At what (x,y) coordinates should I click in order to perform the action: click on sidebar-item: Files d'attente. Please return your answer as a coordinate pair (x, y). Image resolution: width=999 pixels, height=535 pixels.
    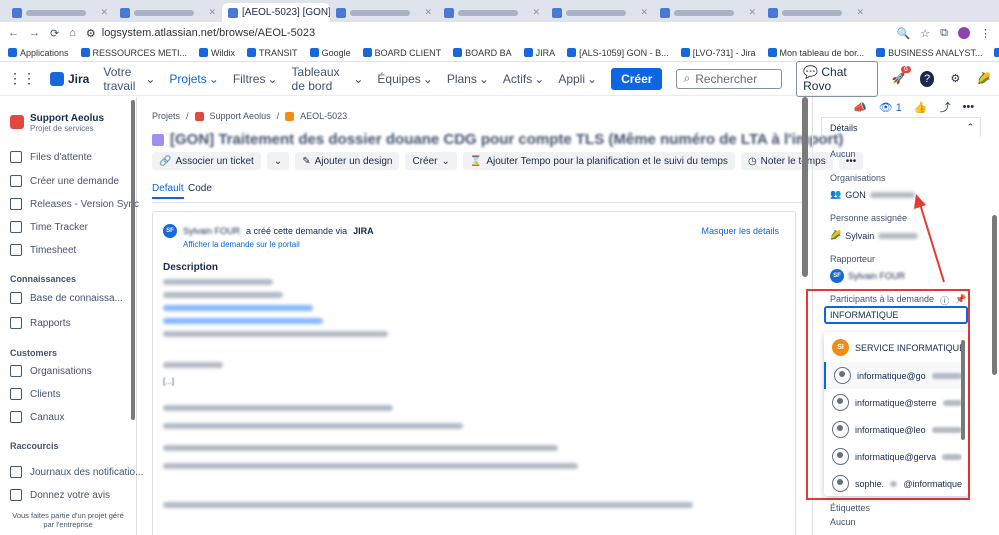
    Looking at the image, I should click on (51, 157).